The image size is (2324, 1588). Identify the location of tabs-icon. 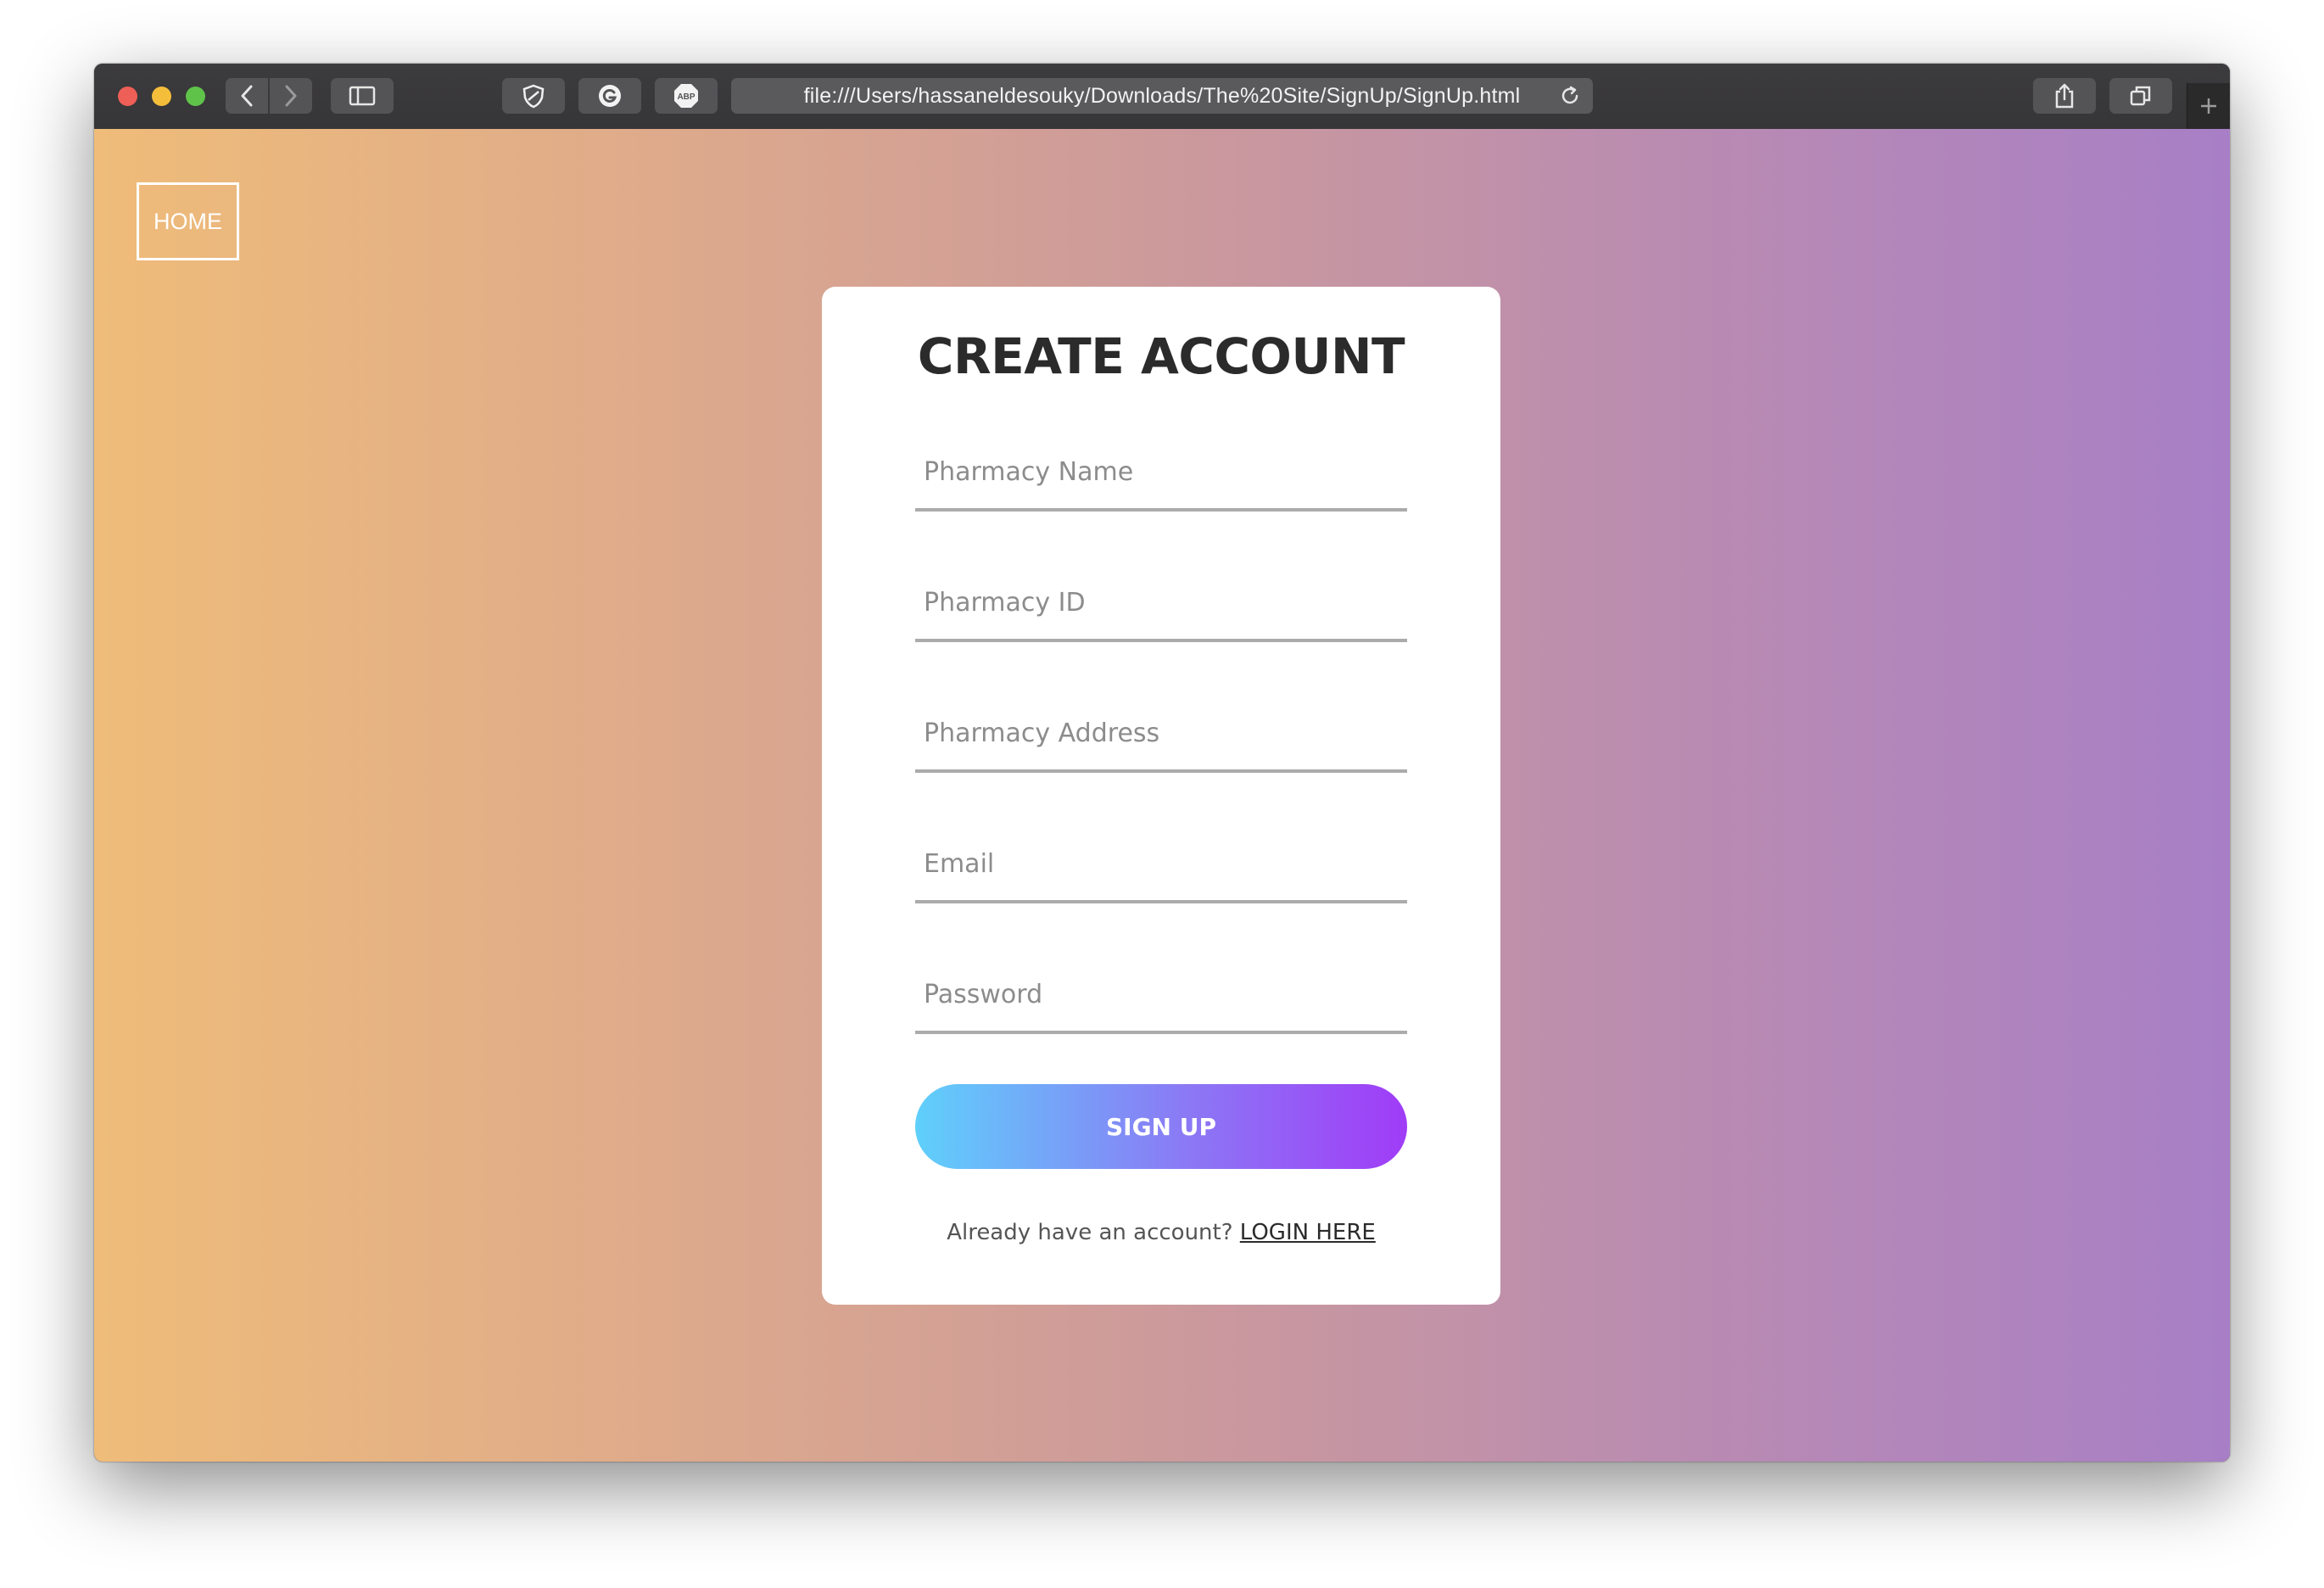
(2140, 96).